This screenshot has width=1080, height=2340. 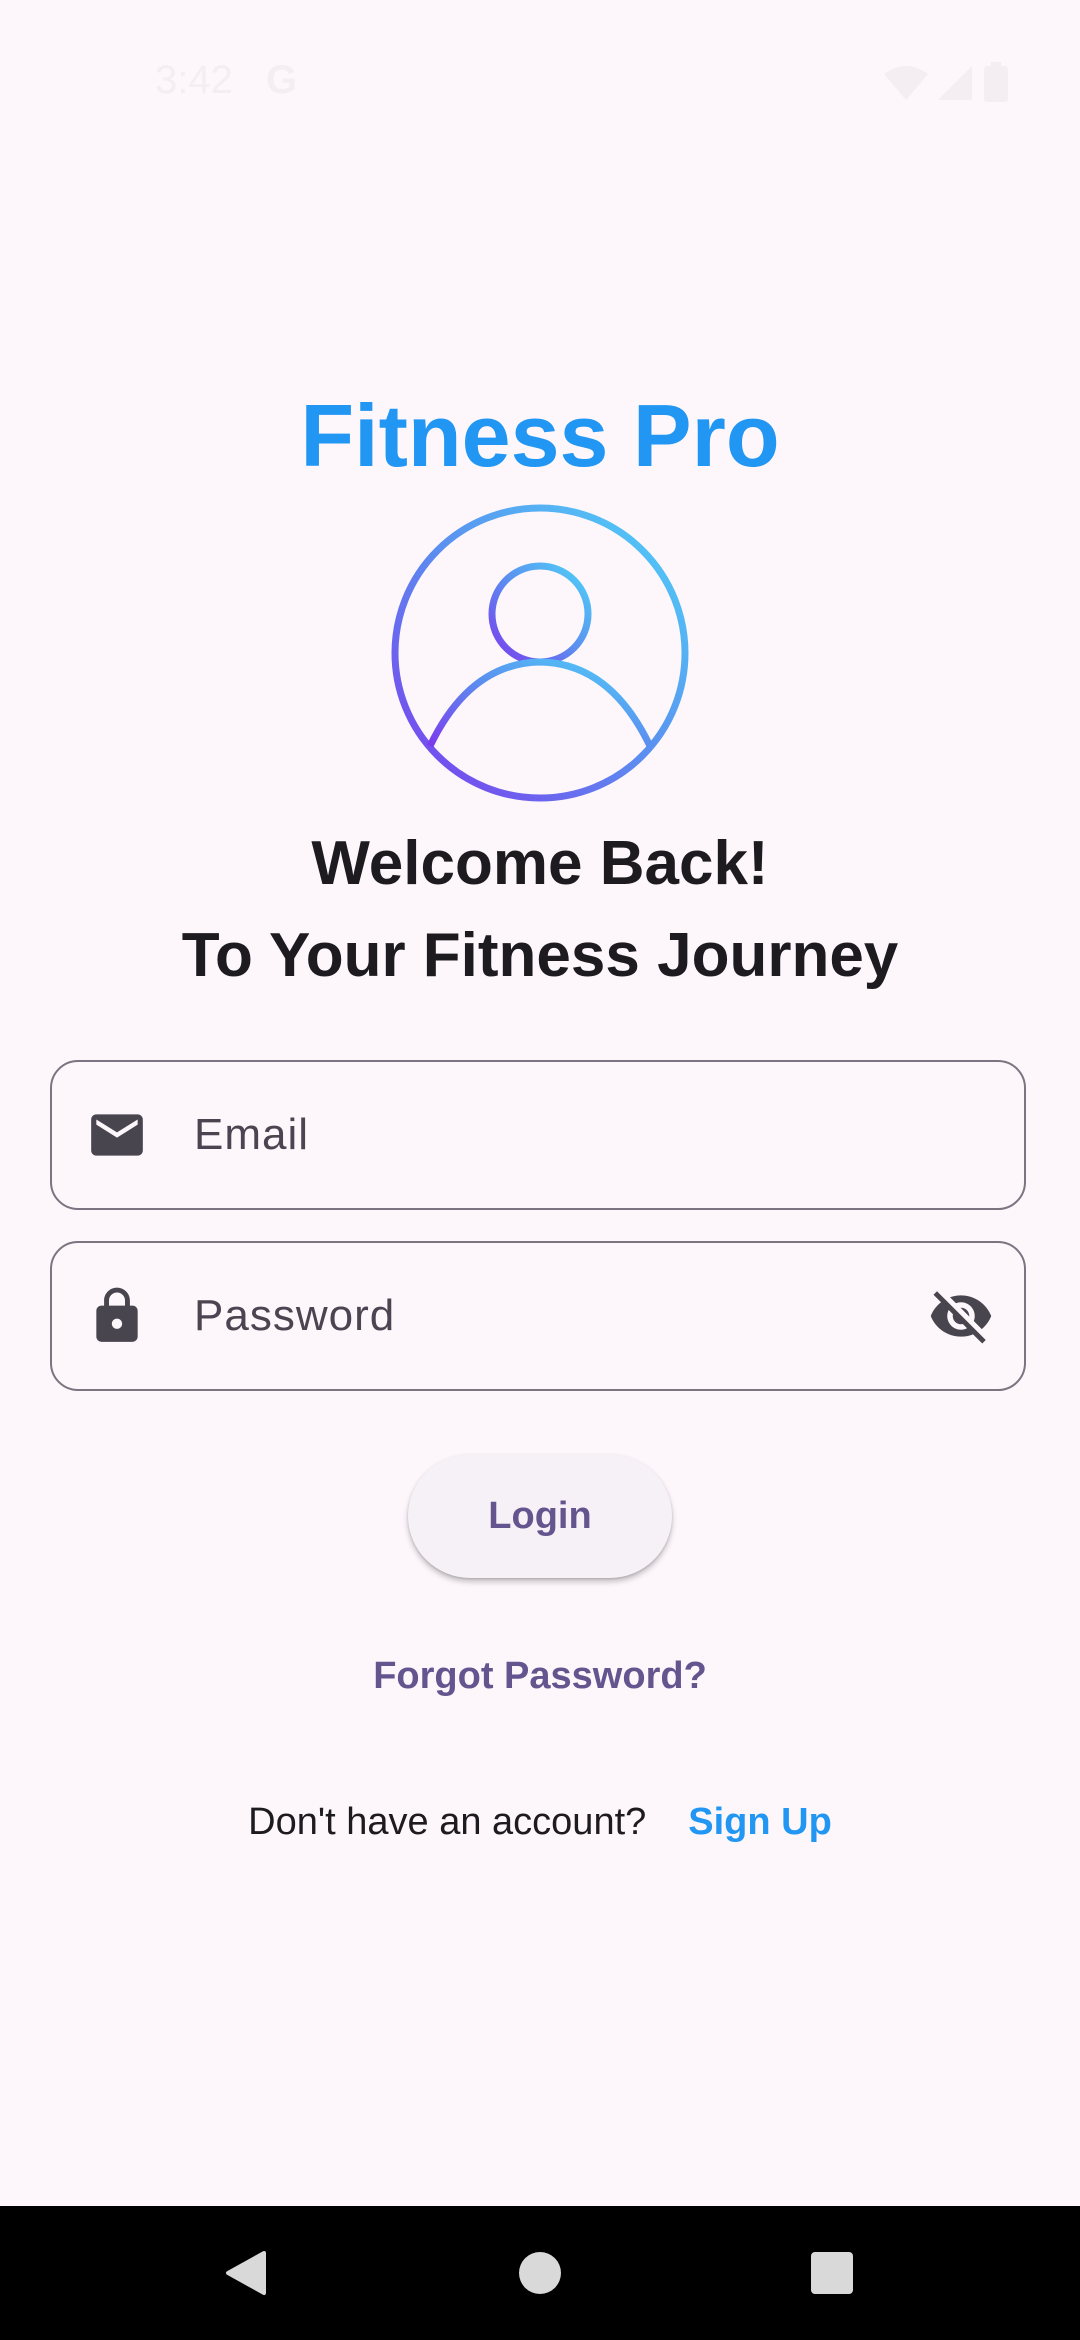 I want to click on back-icon, so click(x=246, y=2273).